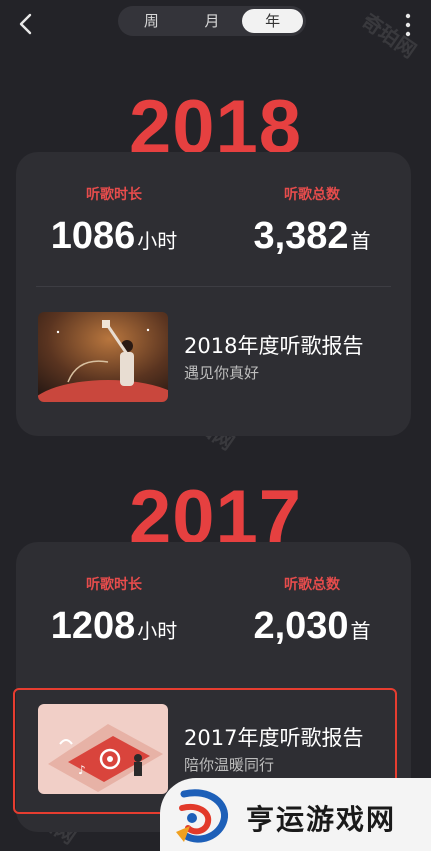 This screenshot has height=851, width=431. I want to click on divider, so click(213, 286).